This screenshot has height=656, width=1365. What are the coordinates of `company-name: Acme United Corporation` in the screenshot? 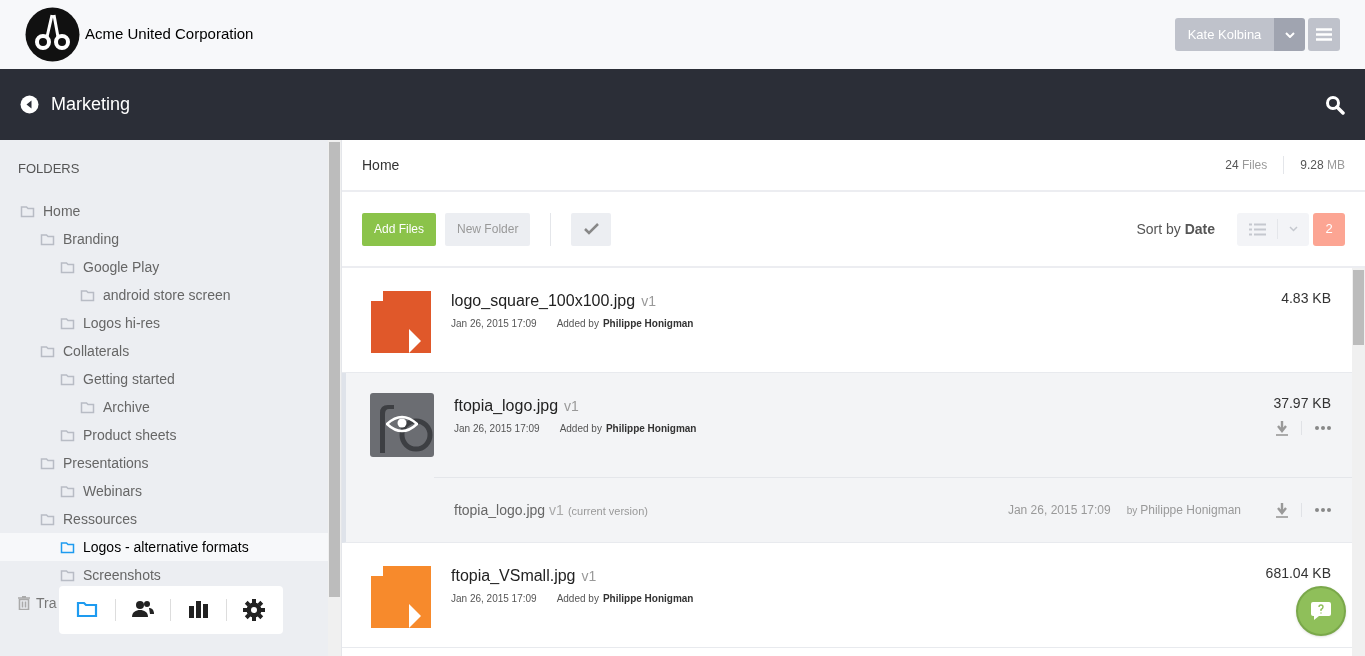 It's located at (169, 34).